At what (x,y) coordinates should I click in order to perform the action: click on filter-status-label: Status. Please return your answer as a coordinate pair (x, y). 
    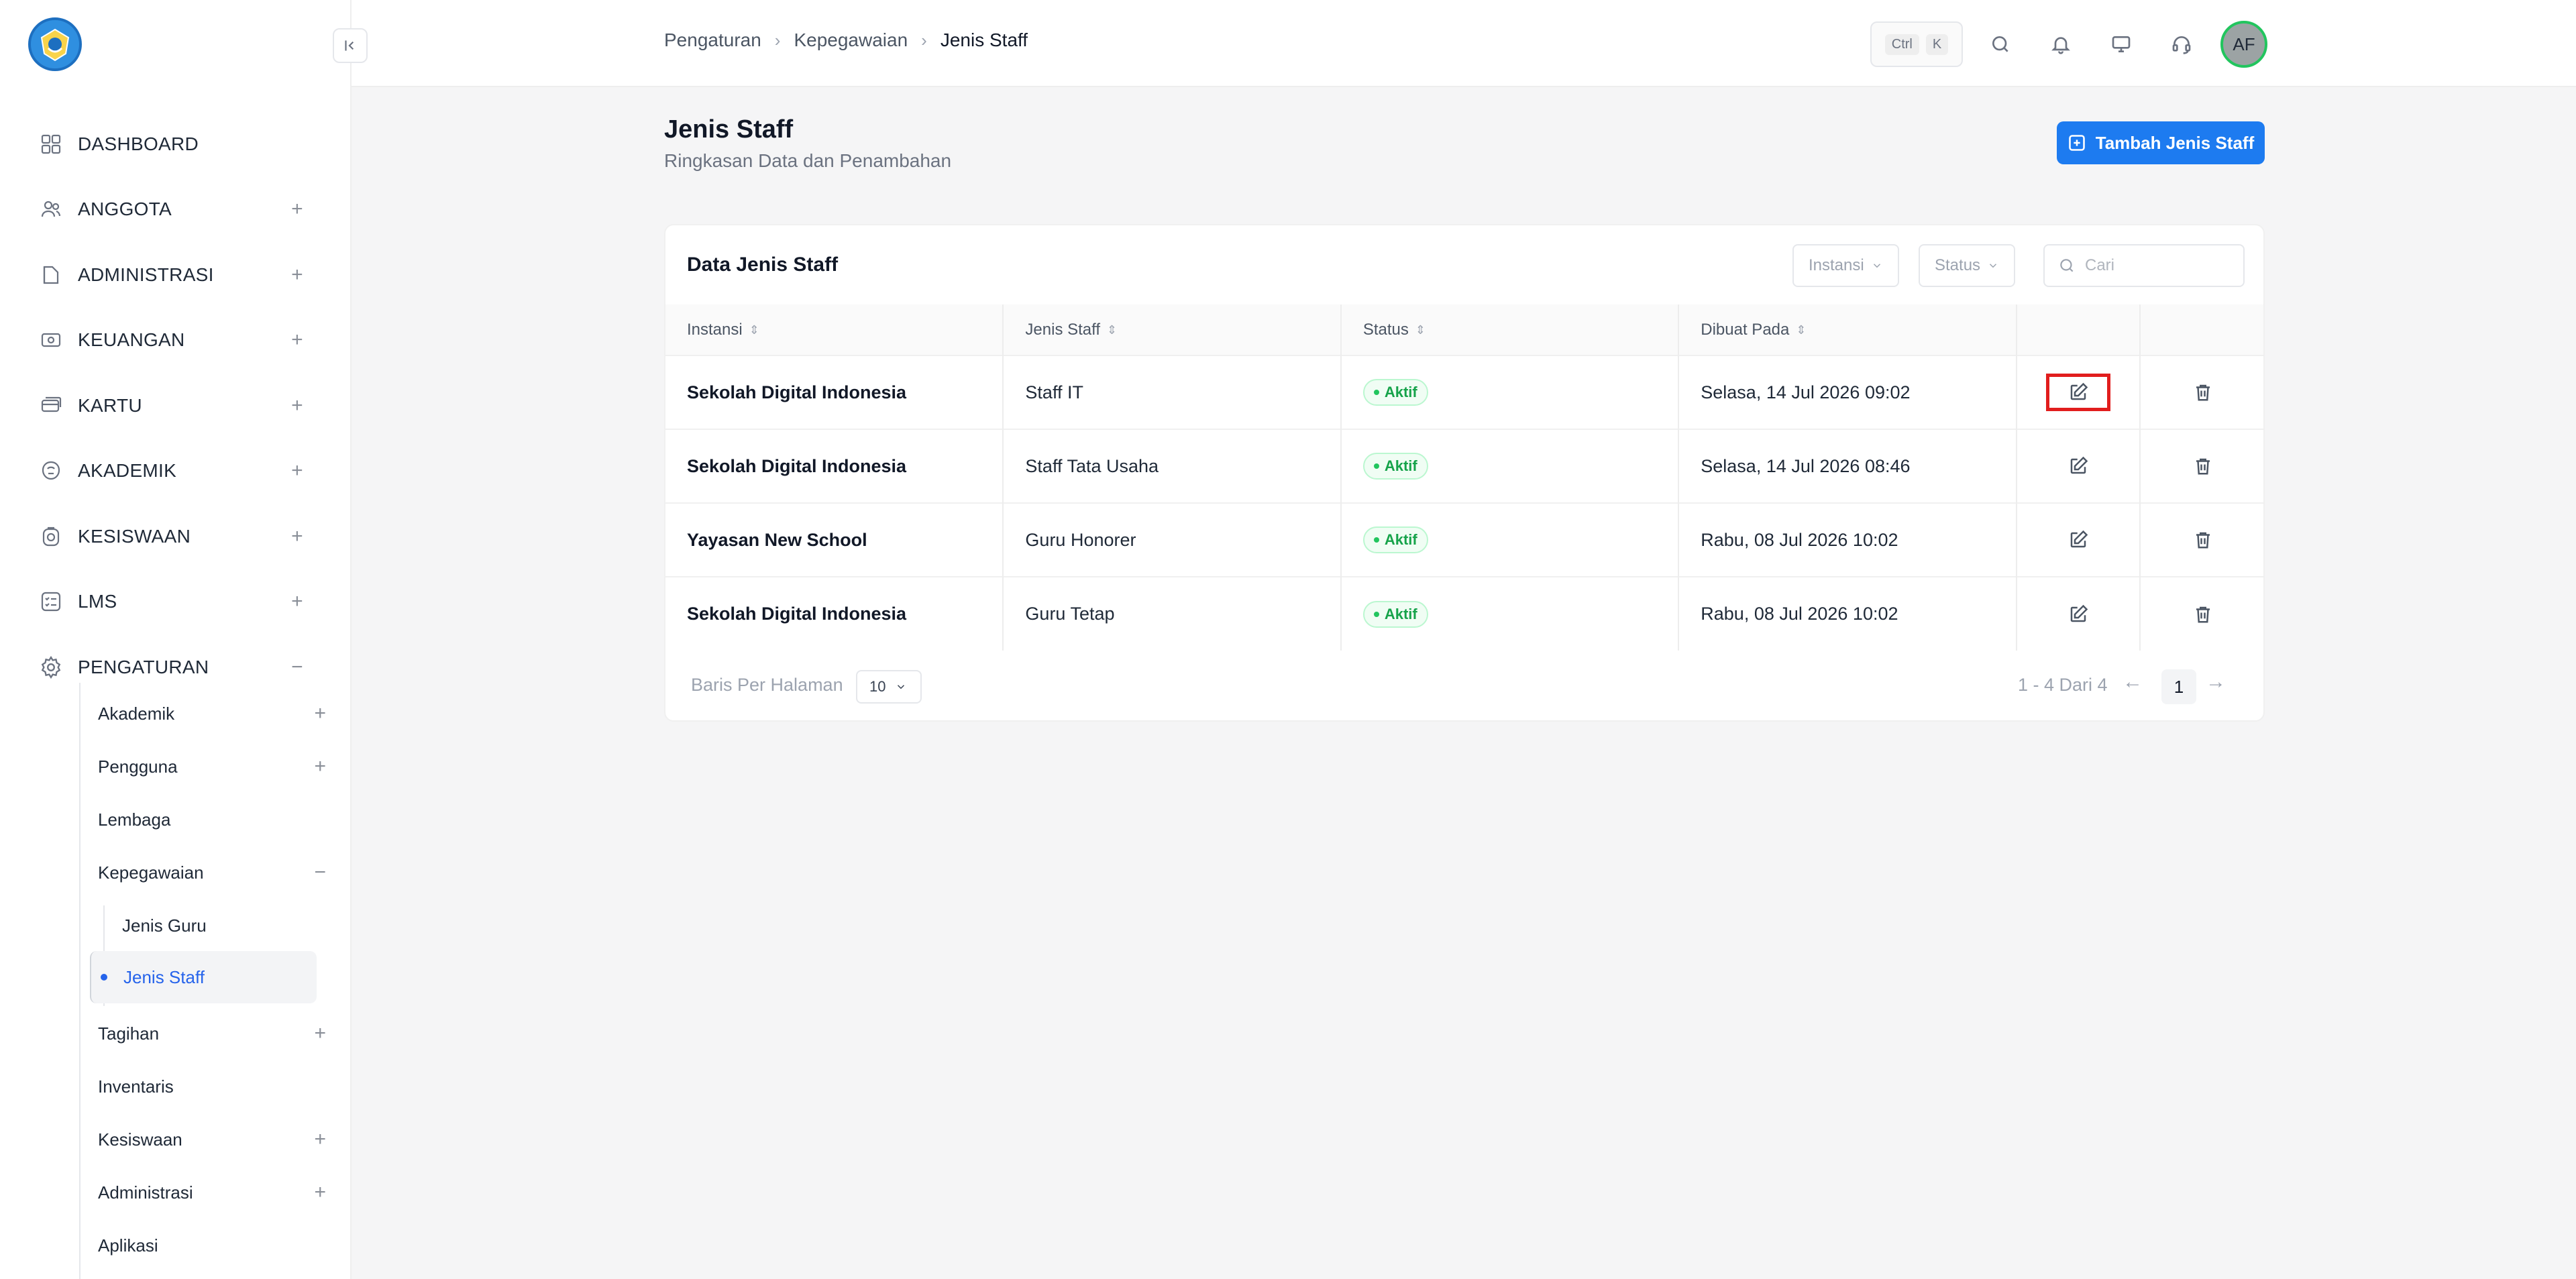
    Looking at the image, I should click on (1958, 265).